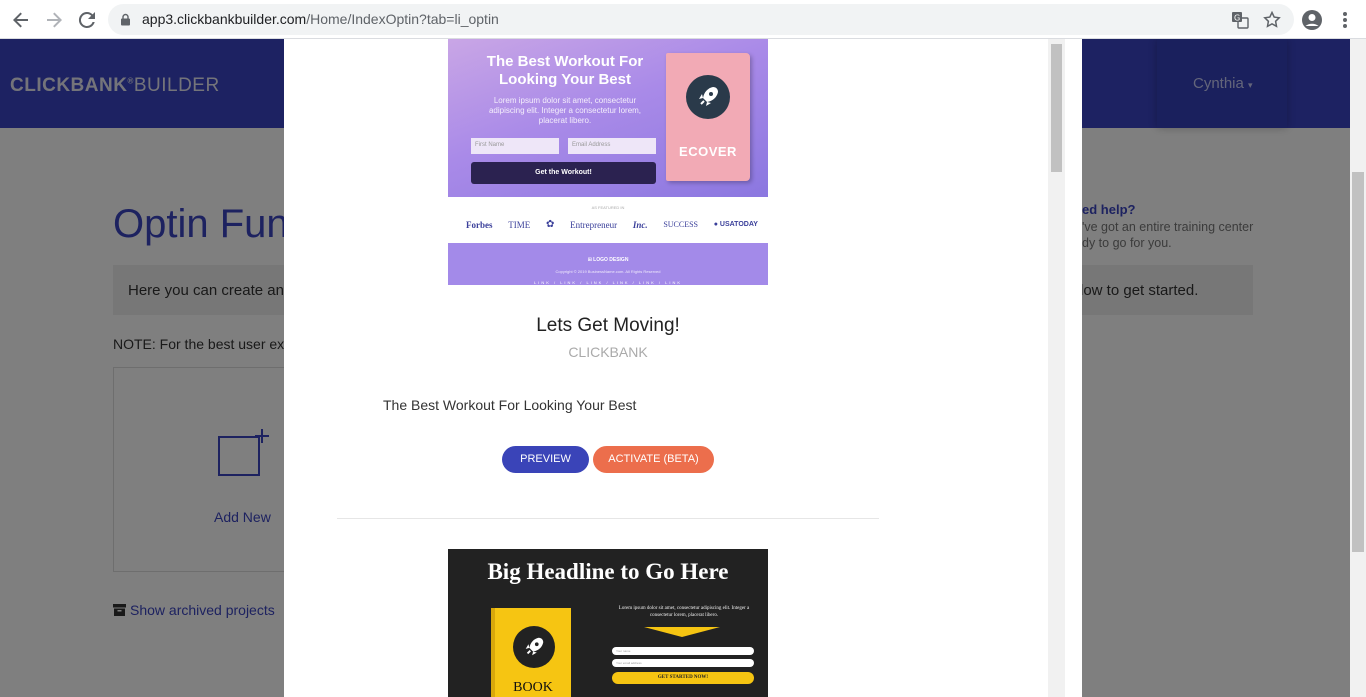 The width and height of the screenshot is (1366, 697). I want to click on book-label: BOOK, so click(533, 687).